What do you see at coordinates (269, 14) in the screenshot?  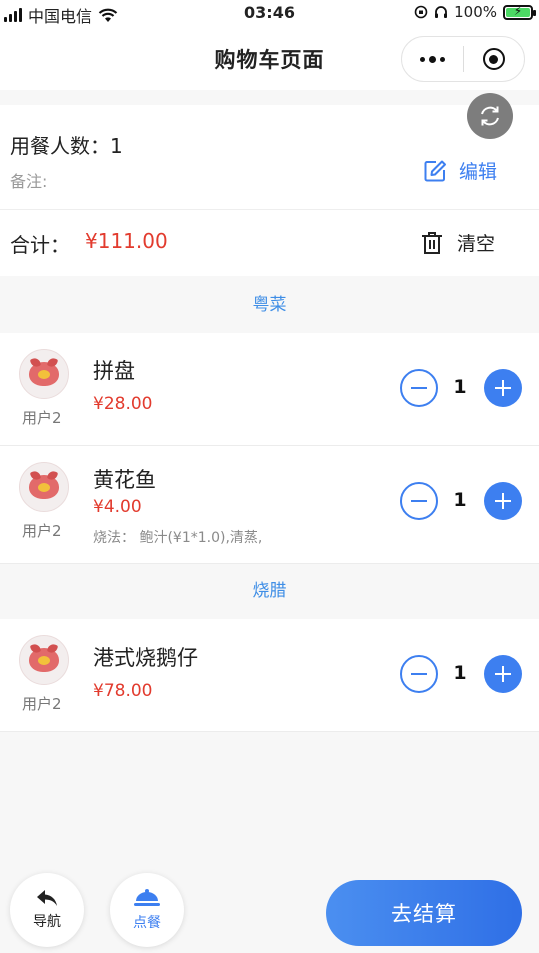 I see `status-bar: 中国电信 03:46 100% ⚡` at bounding box center [269, 14].